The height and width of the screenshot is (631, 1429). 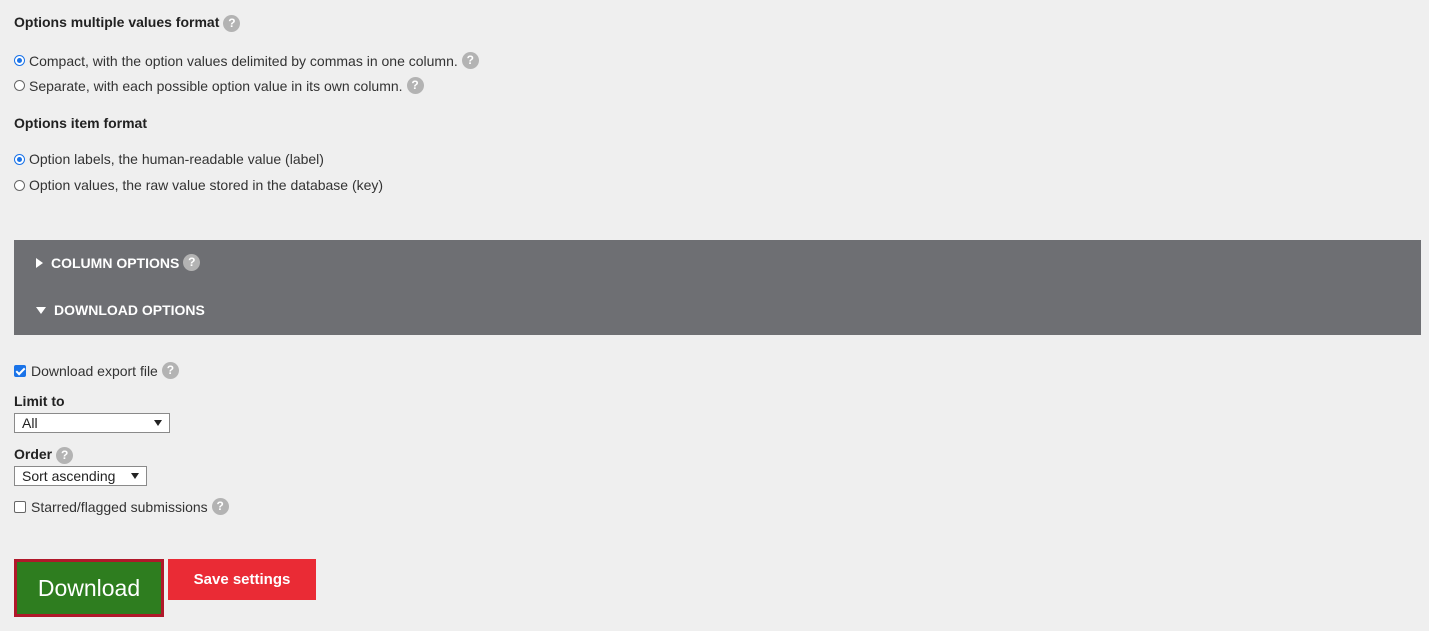 What do you see at coordinates (117, 22) in the screenshot?
I see `options-multiple-values-title: Options multiple values format` at bounding box center [117, 22].